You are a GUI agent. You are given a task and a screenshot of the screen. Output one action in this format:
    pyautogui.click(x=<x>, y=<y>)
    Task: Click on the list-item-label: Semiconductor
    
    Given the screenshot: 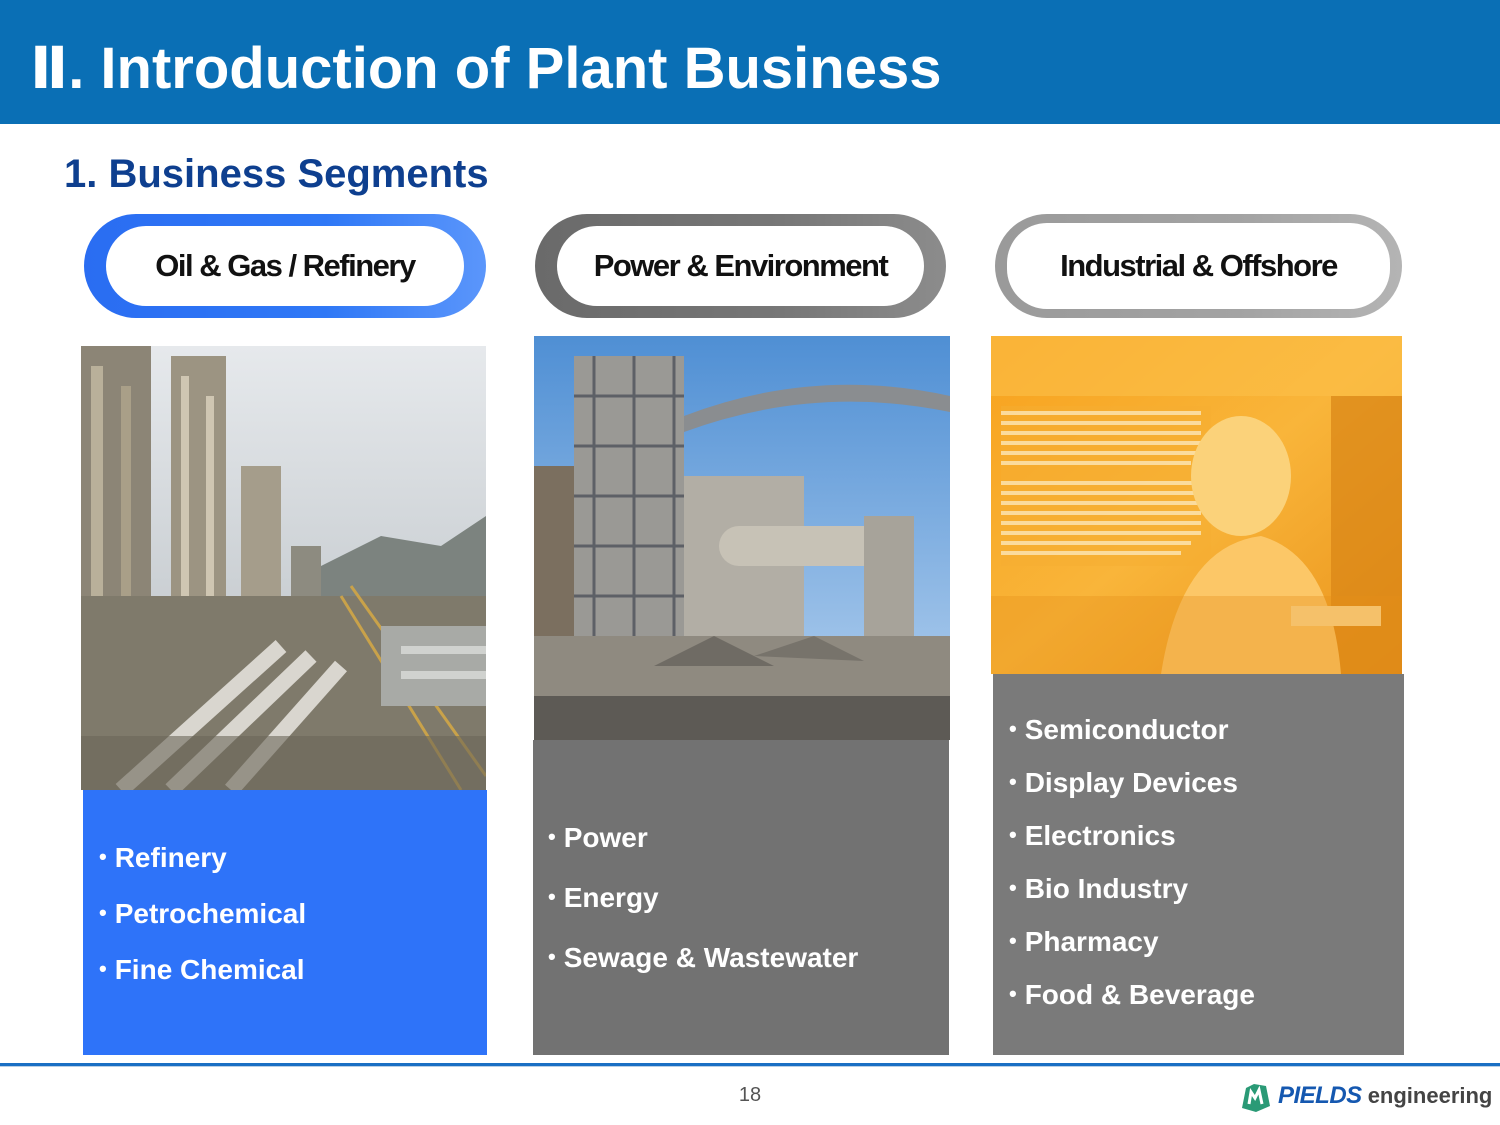 What is the action you would take?
    pyautogui.click(x=1126, y=729)
    